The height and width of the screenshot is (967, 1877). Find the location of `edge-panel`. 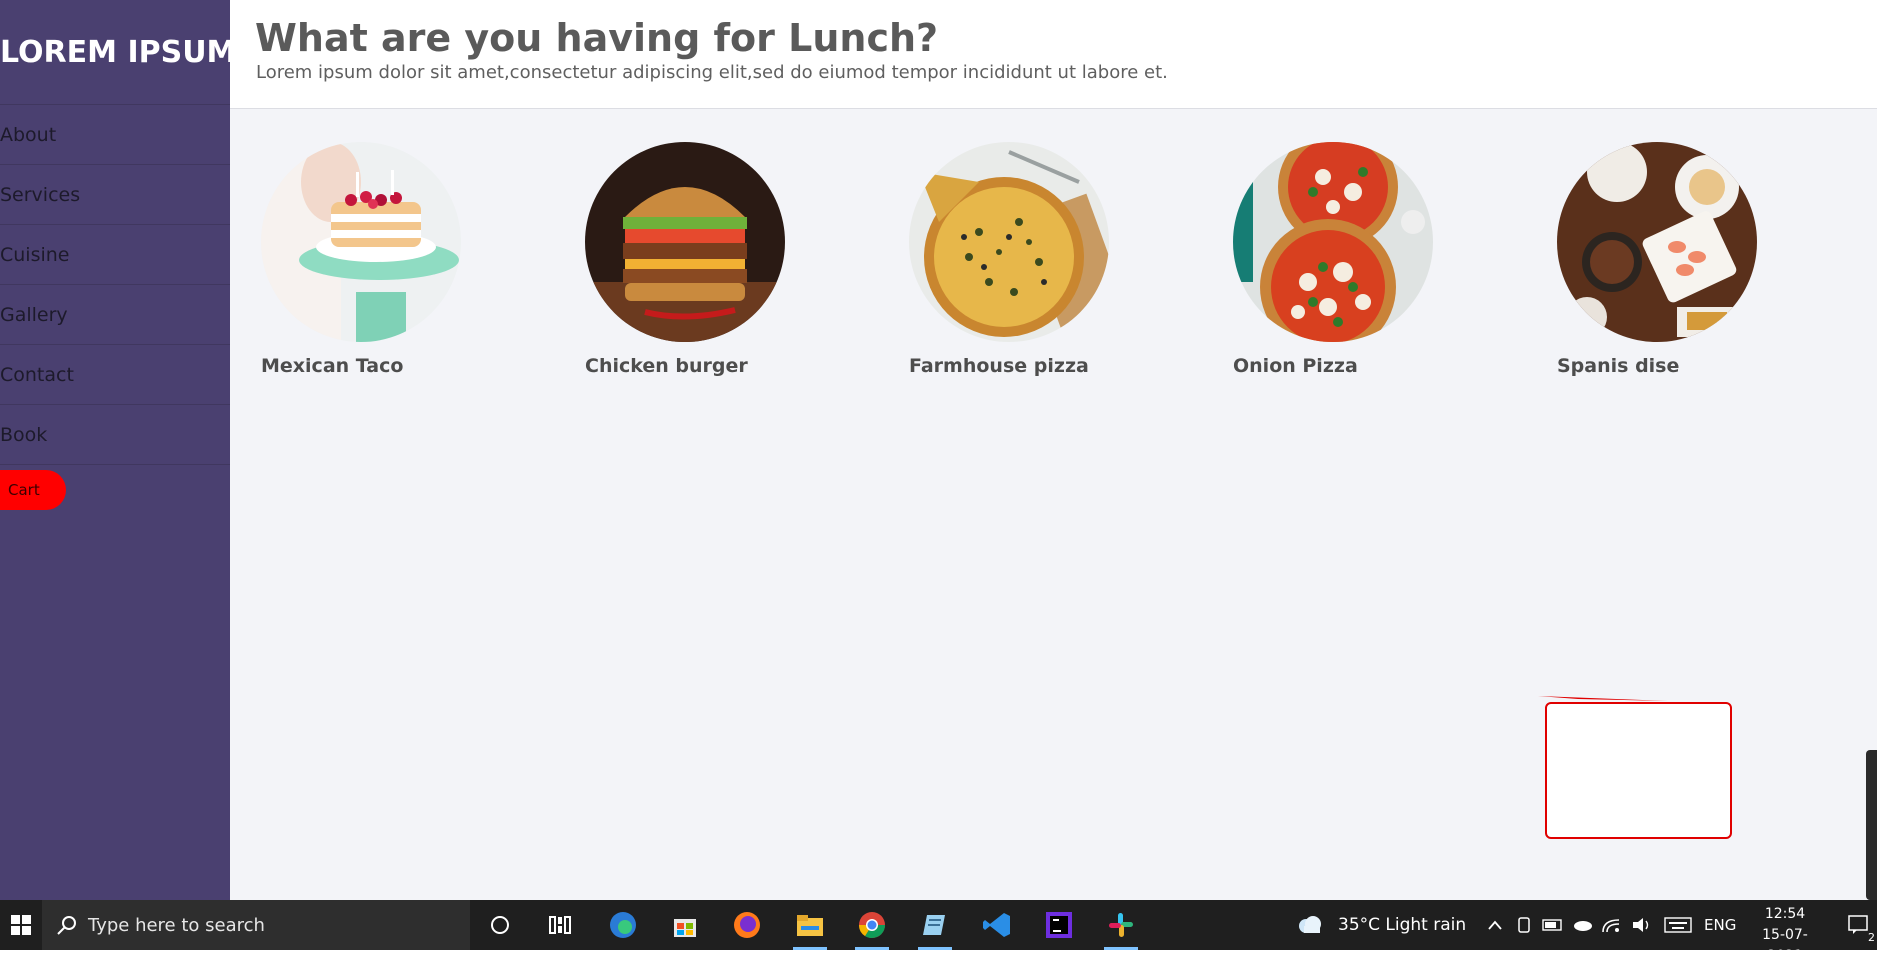

edge-panel is located at coordinates (1871, 825).